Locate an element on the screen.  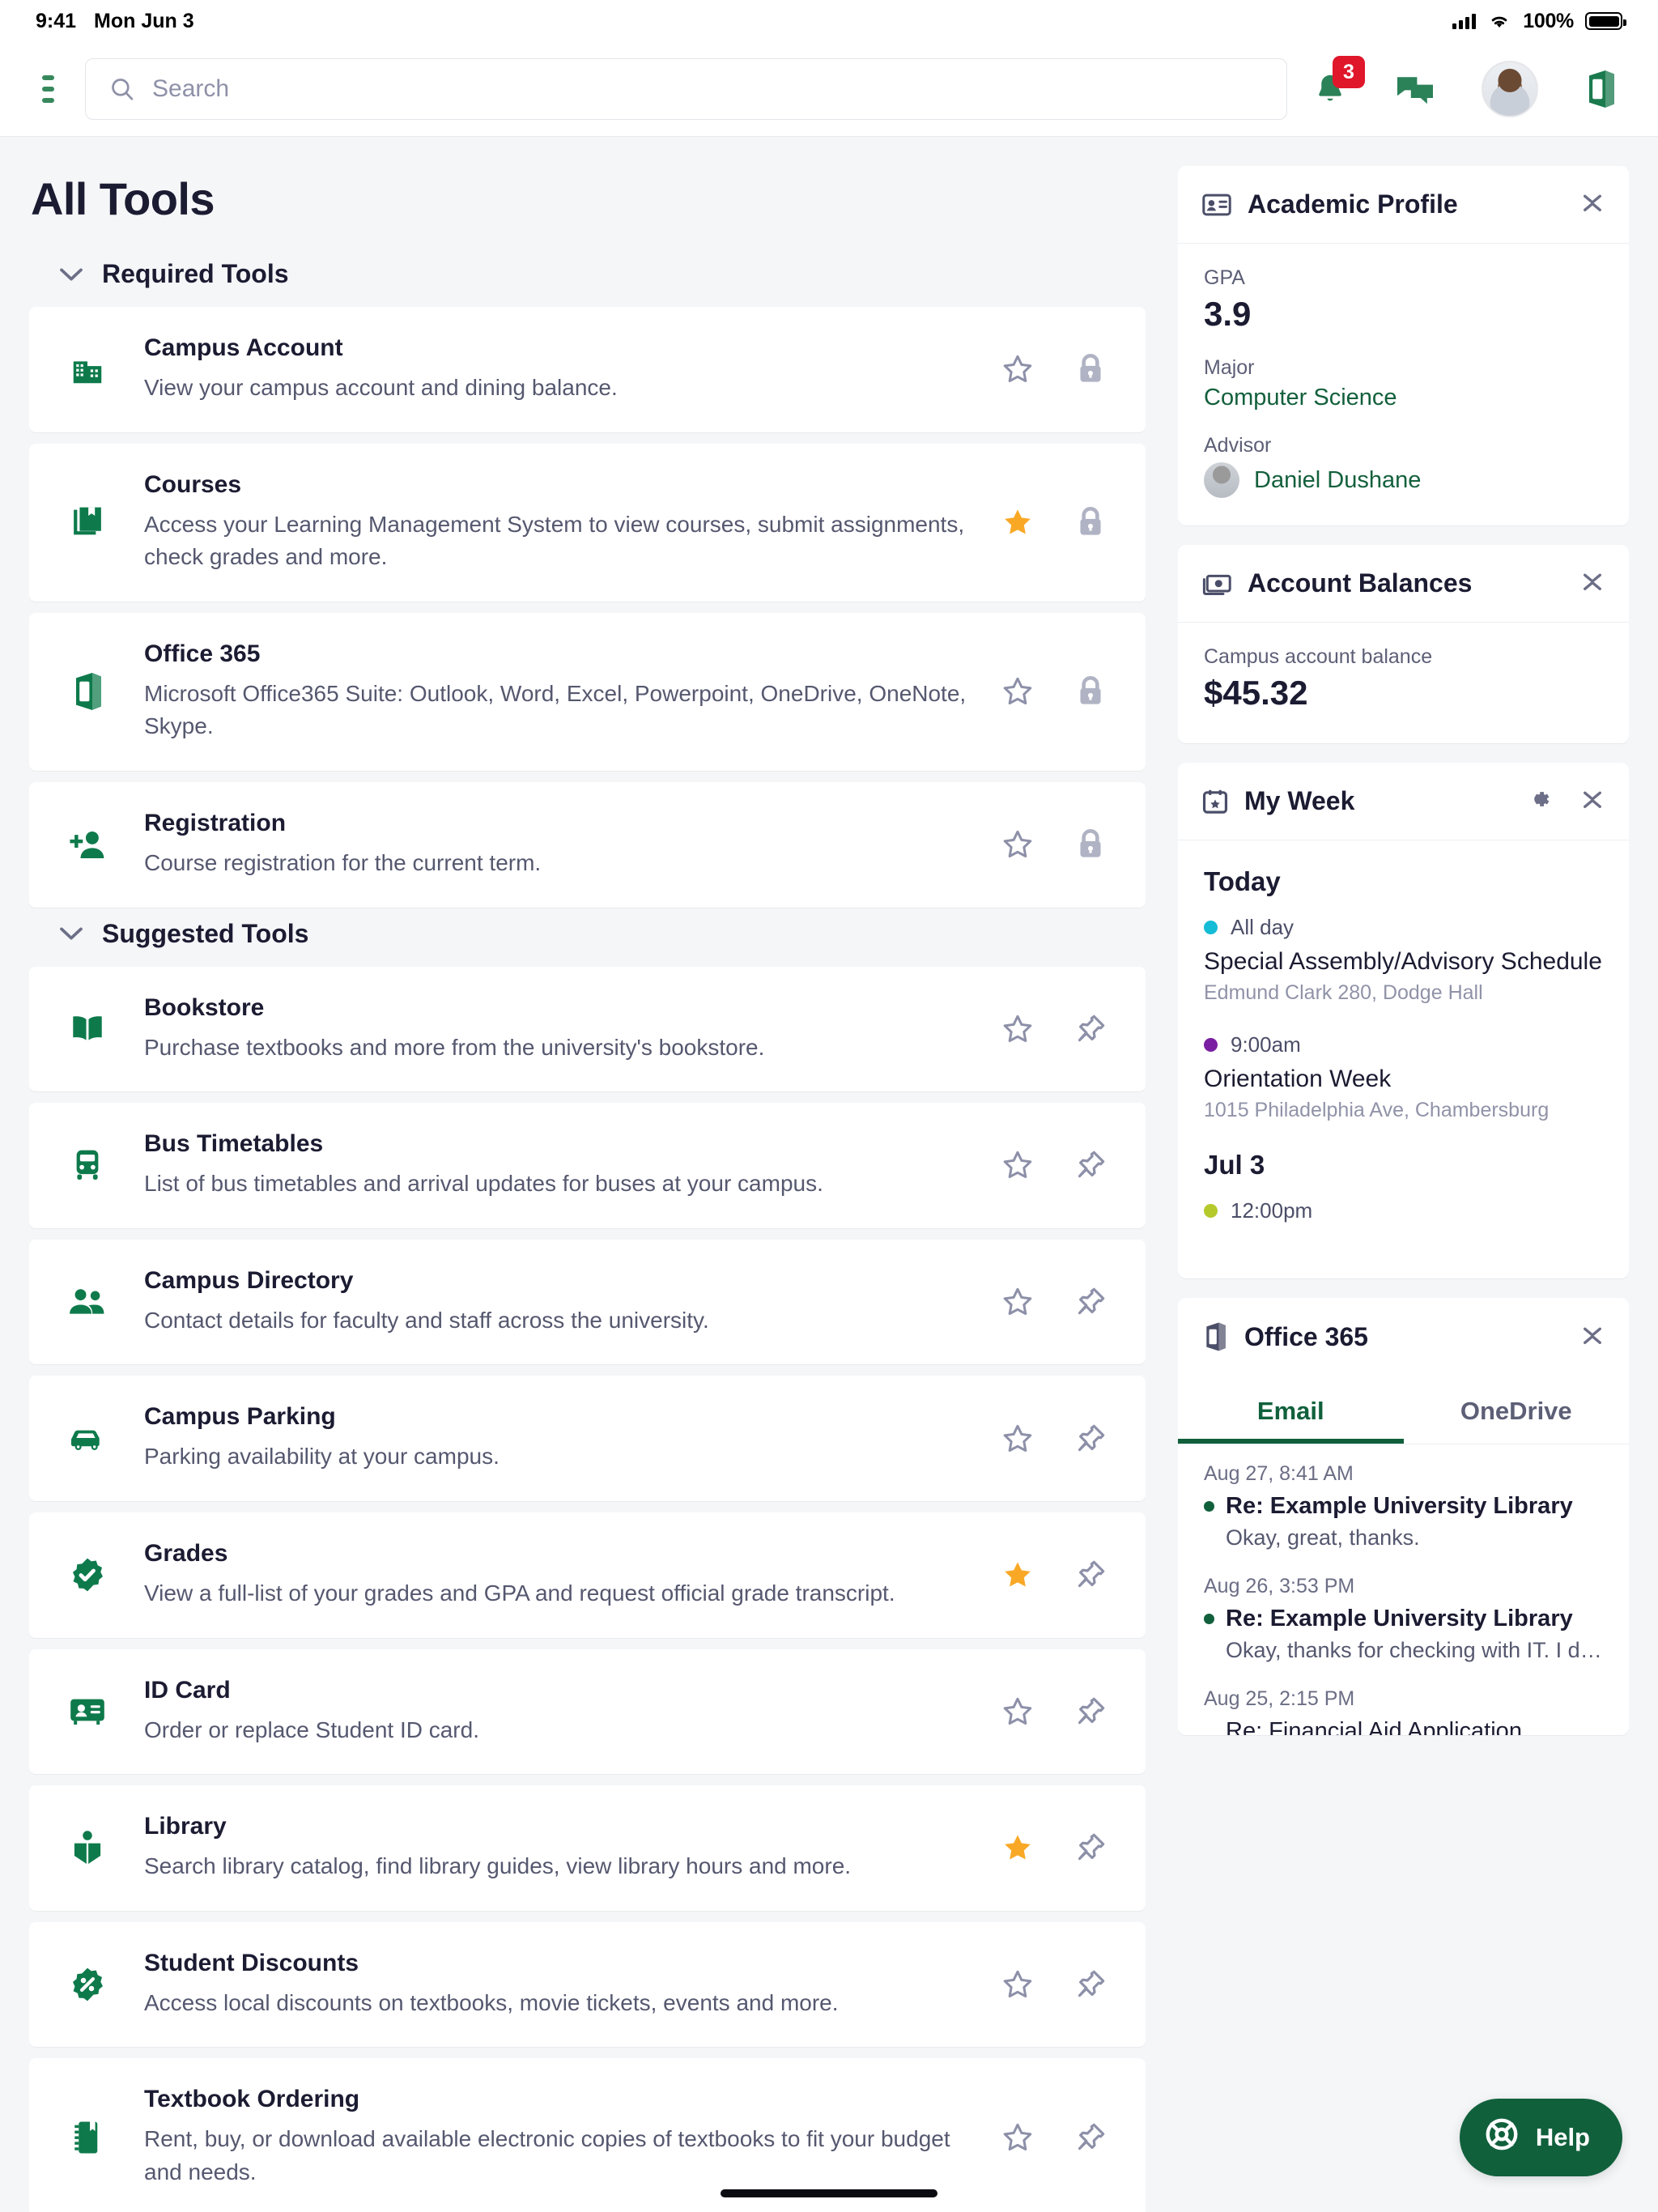
notifications-button: 3 is located at coordinates (1338, 83).